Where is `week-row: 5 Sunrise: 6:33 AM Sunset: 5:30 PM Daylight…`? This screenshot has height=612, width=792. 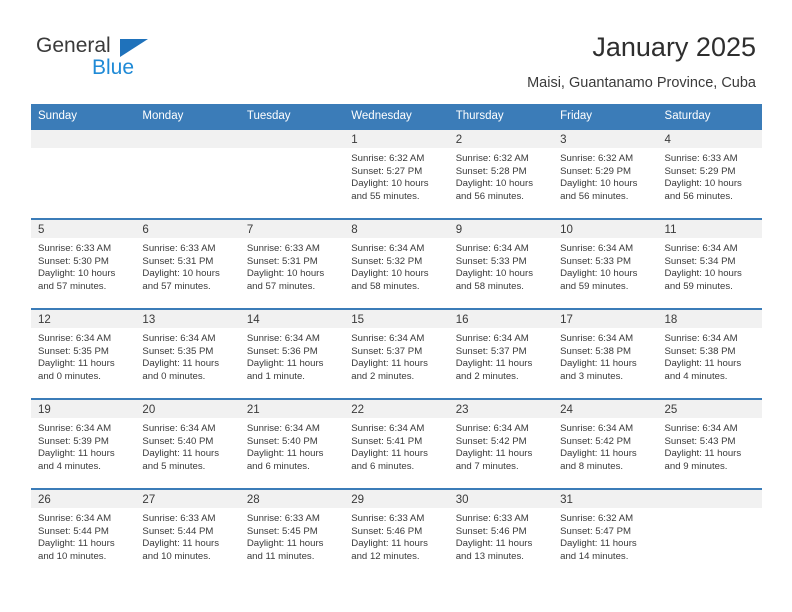 week-row: 5 Sunrise: 6:33 AM Sunset: 5:30 PM Daylight… is located at coordinates (396, 263).